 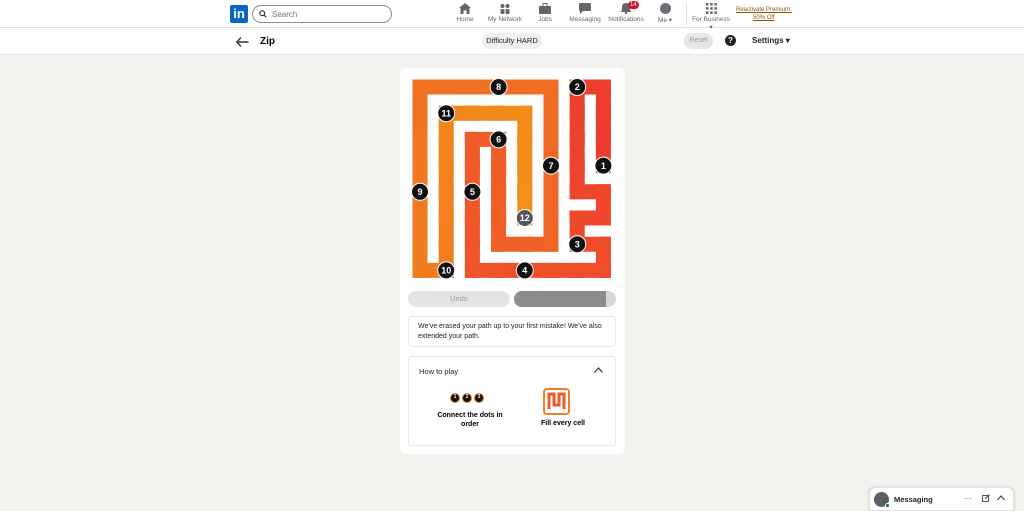 I want to click on dot-number-label: 4, so click(x=524, y=271).